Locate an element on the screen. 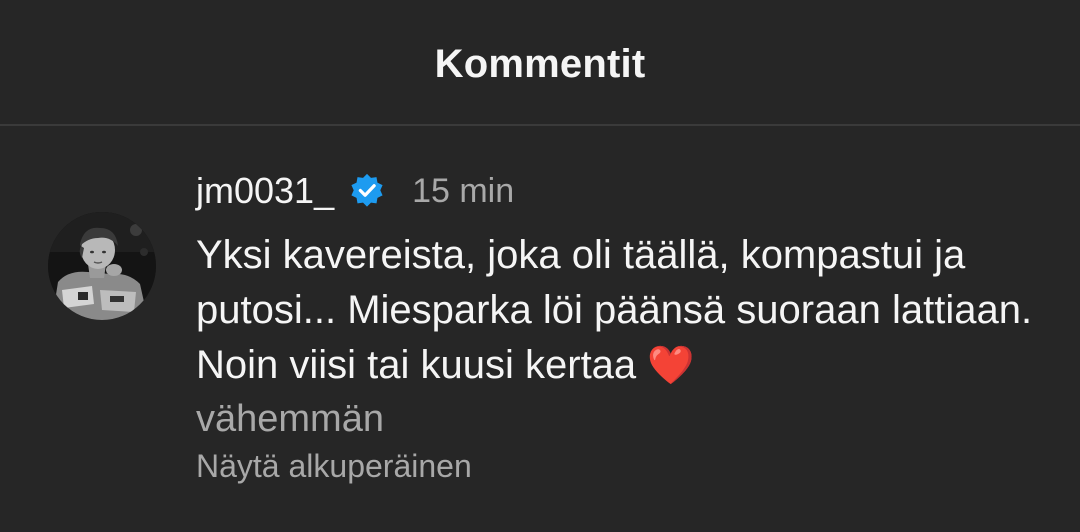  see-less-link: vähemmän is located at coordinates (626, 419).